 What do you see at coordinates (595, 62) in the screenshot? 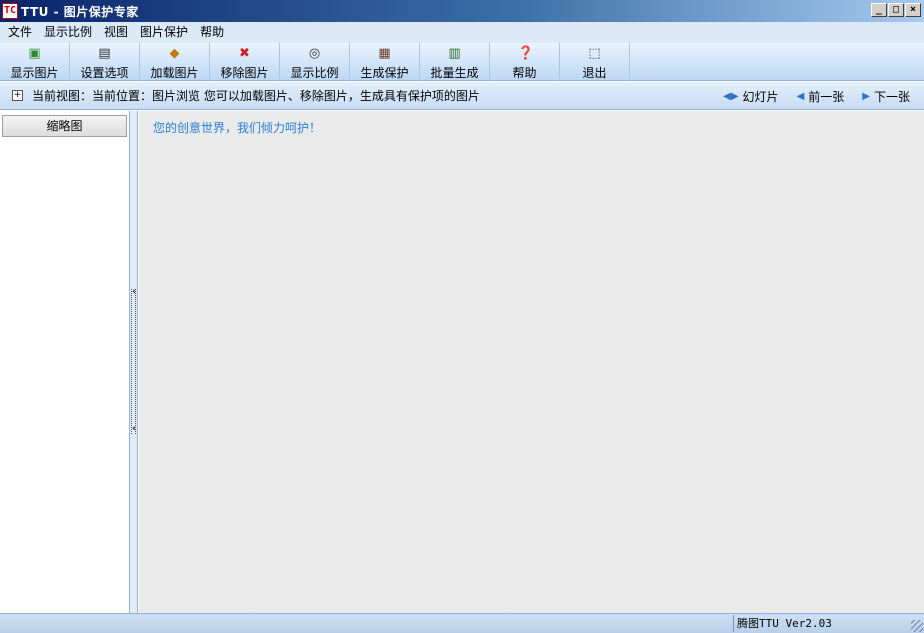
I see `toolbar-button-8: ⬚ 退出` at bounding box center [595, 62].